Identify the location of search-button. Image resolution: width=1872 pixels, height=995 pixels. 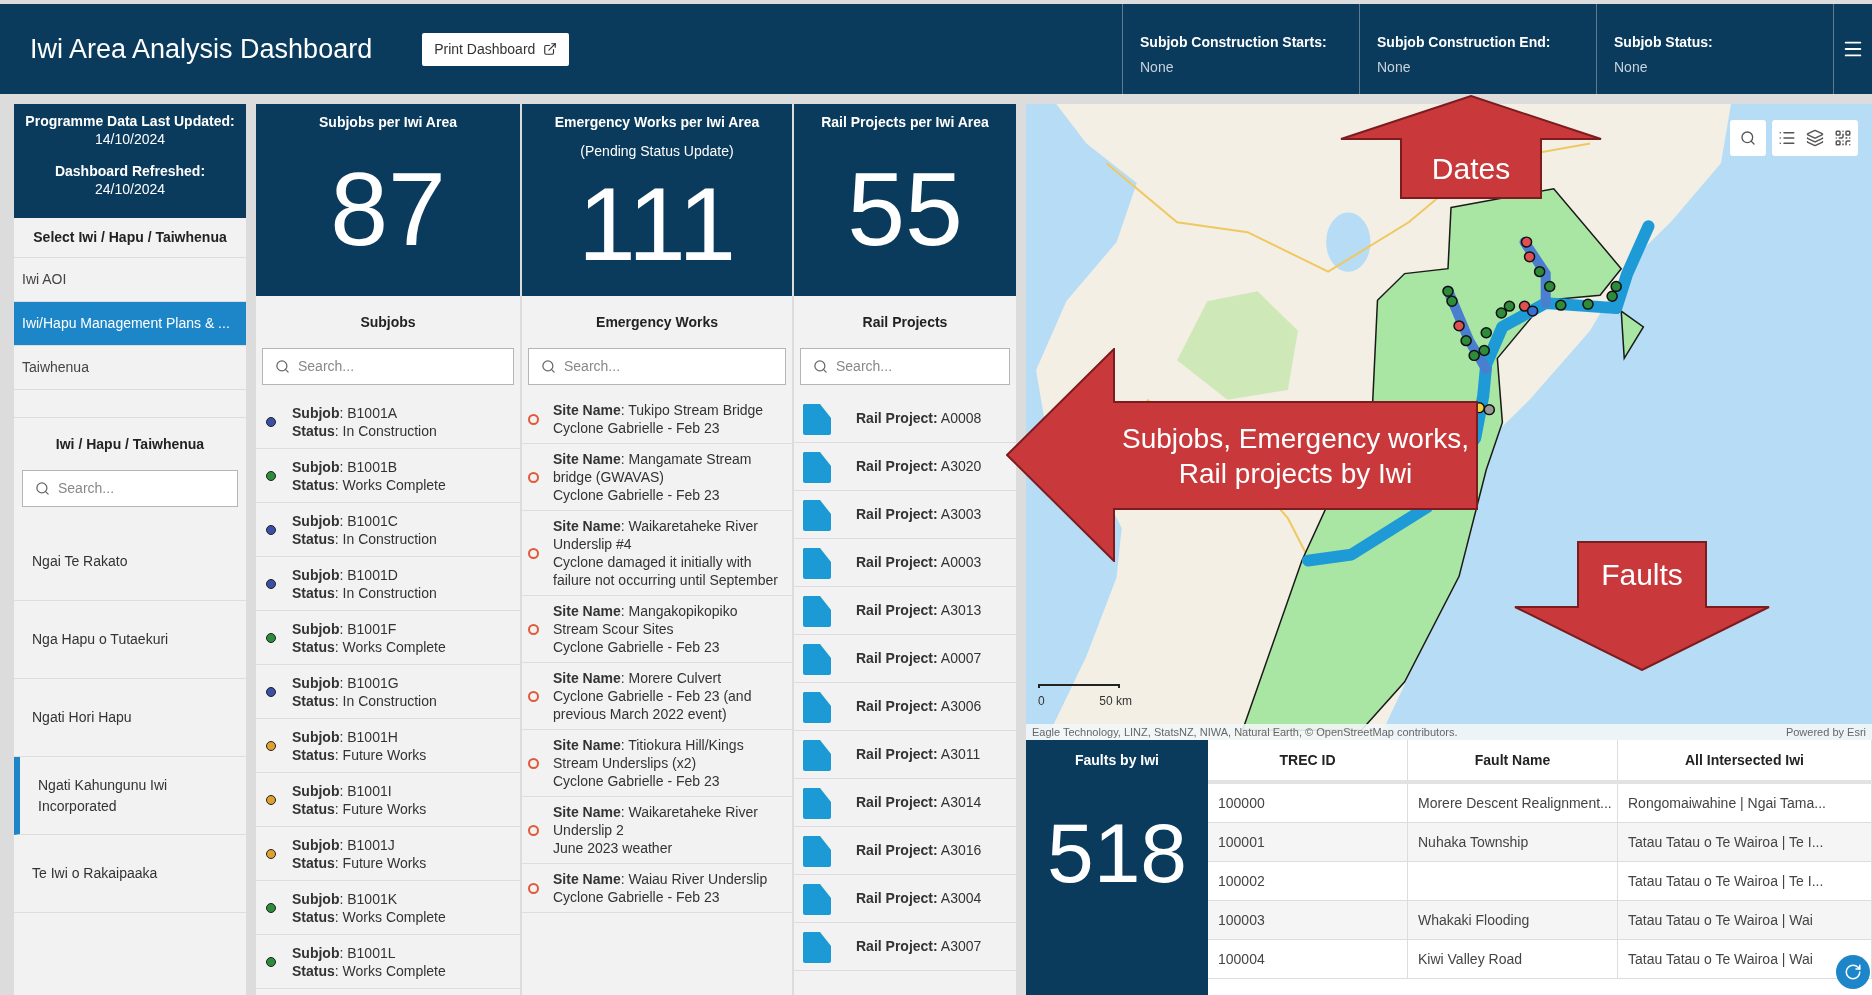
(1748, 138).